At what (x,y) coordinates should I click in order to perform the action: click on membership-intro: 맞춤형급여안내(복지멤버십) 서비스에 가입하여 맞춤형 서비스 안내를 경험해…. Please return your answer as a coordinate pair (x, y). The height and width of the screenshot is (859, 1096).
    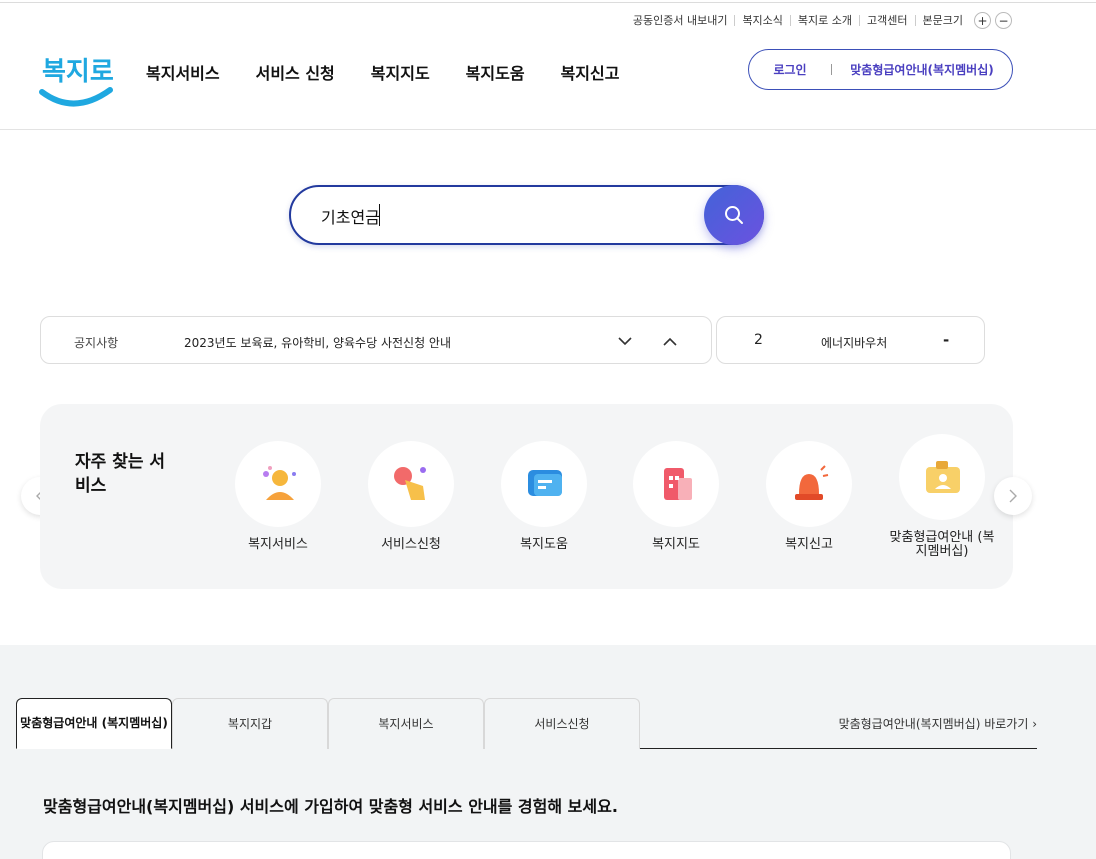
    Looking at the image, I should click on (330, 806).